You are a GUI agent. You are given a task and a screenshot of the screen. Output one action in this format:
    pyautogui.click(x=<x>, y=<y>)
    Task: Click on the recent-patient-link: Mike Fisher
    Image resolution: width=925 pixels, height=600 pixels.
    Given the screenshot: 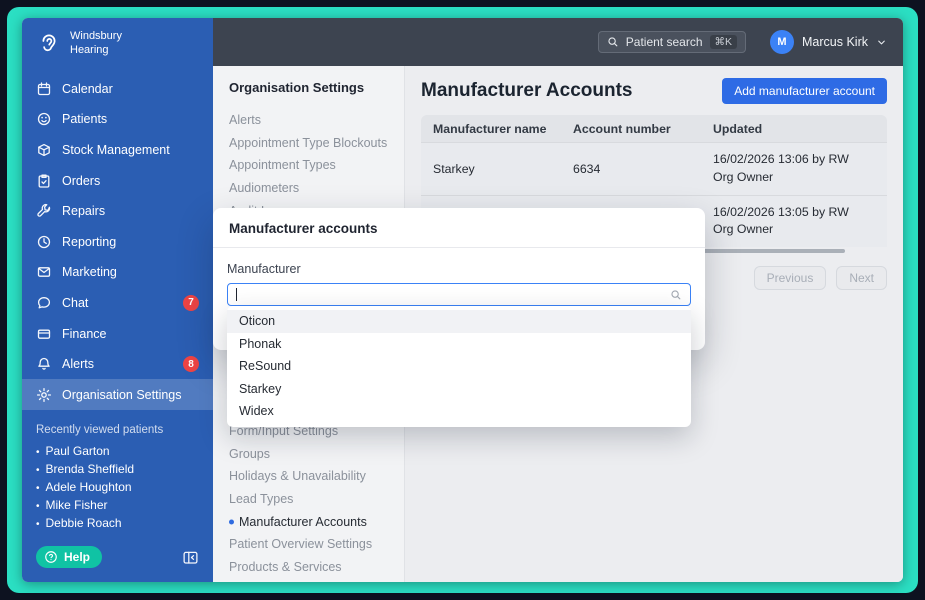 What is the action you would take?
    pyautogui.click(x=117, y=506)
    